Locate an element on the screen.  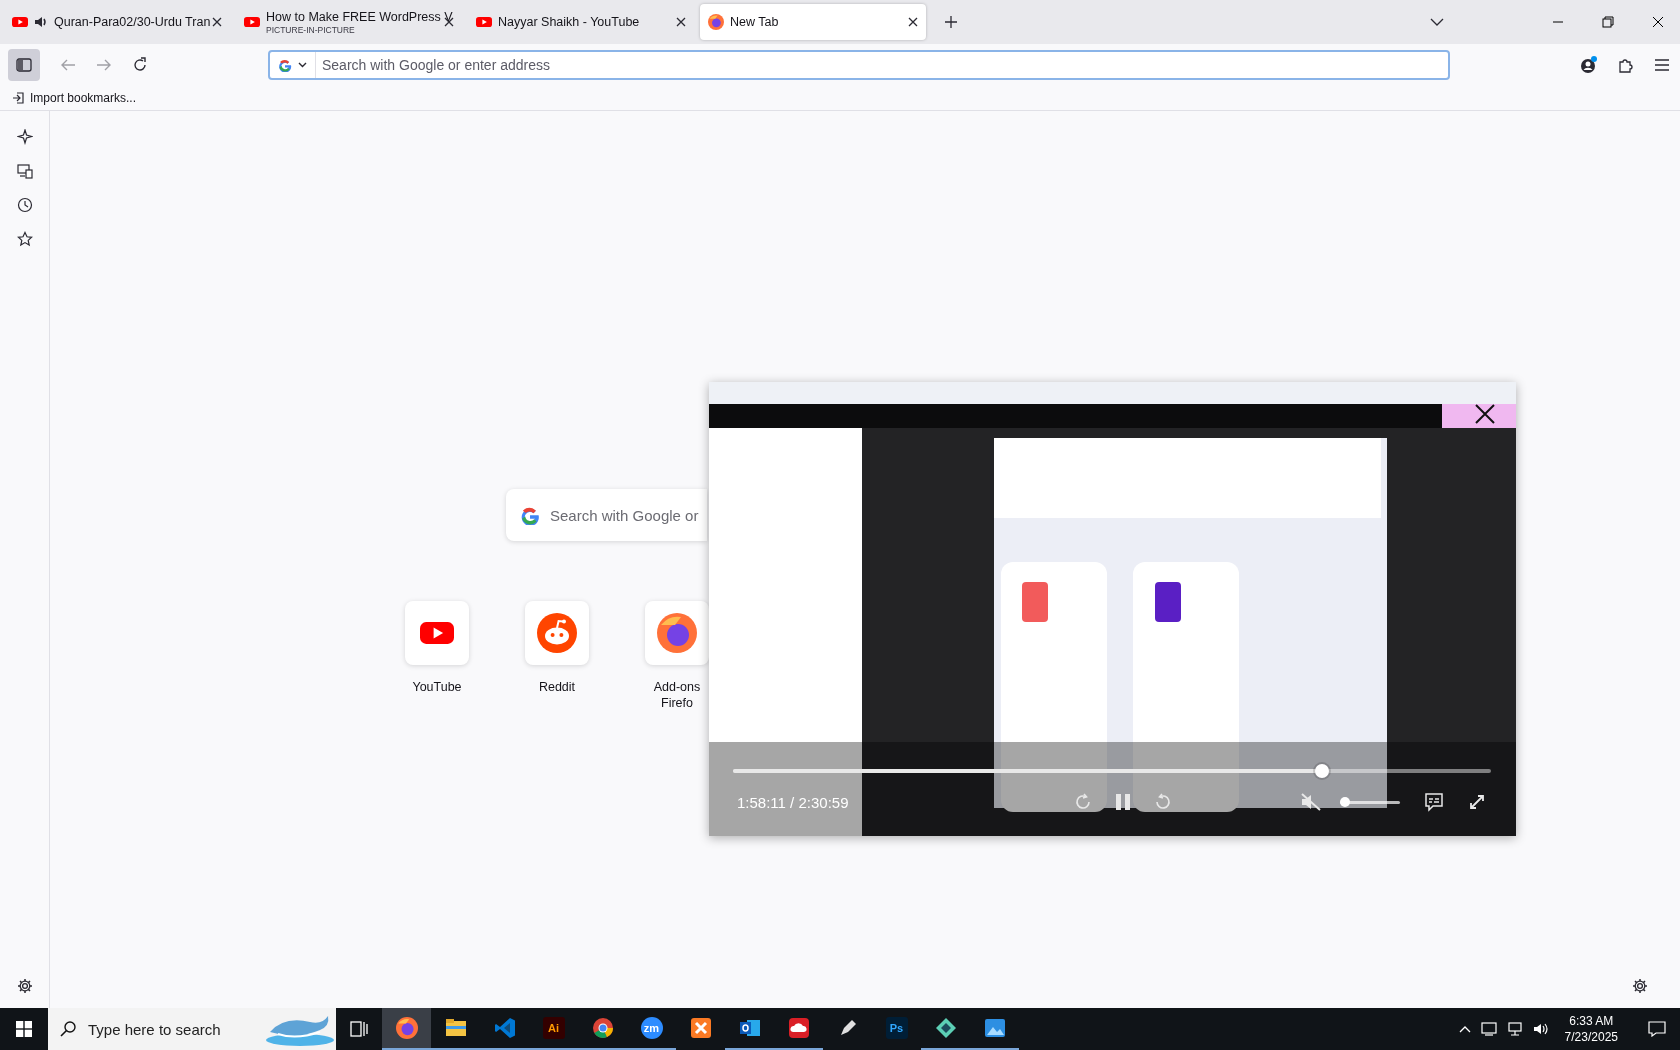
clock: 6:33 AM 7/23/2025 is located at coordinates (1591, 1029).